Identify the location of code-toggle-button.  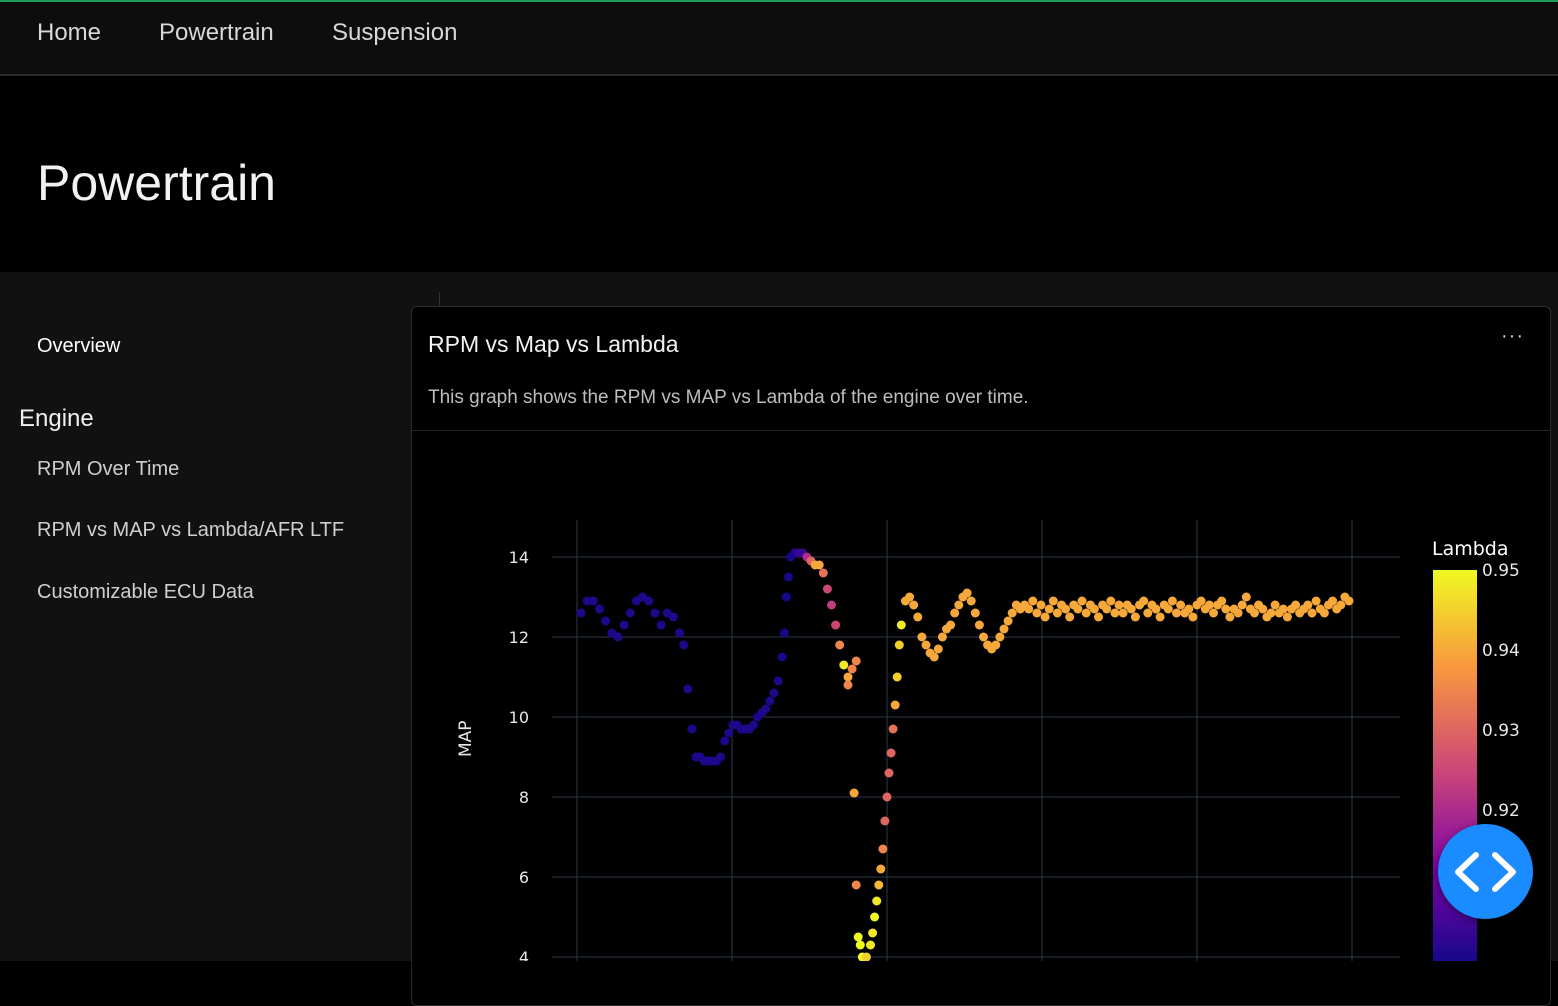
(1485, 871).